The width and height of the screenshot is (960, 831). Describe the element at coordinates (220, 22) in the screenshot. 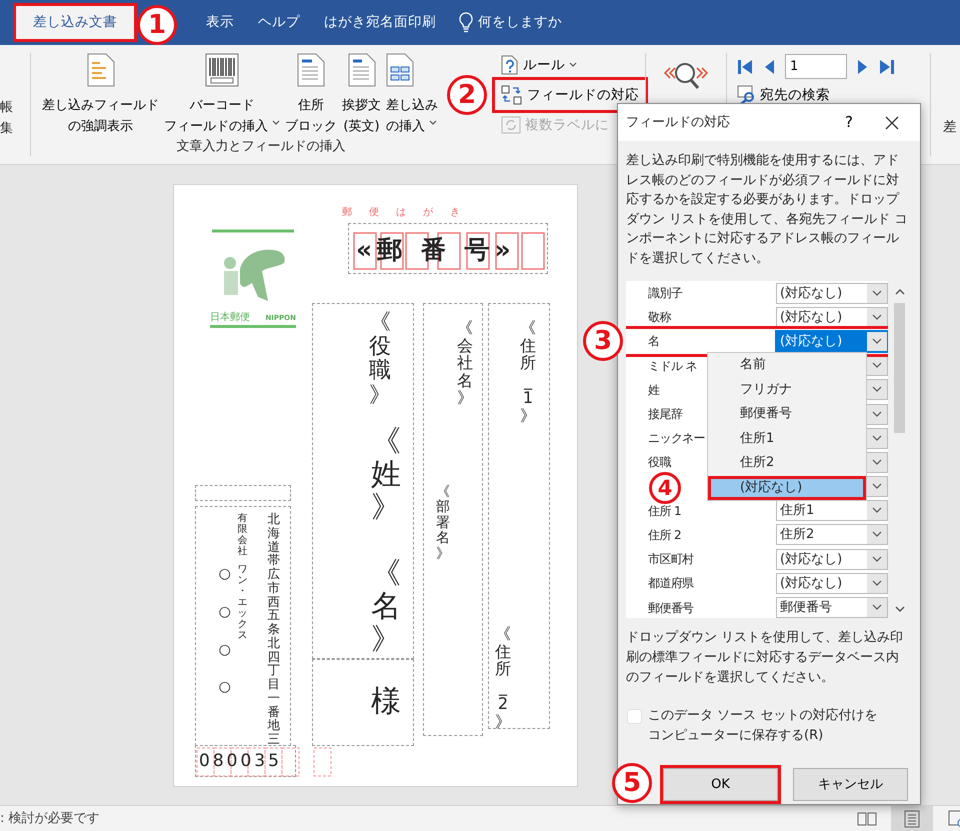

I see `ribbon-tab: 表示` at that location.